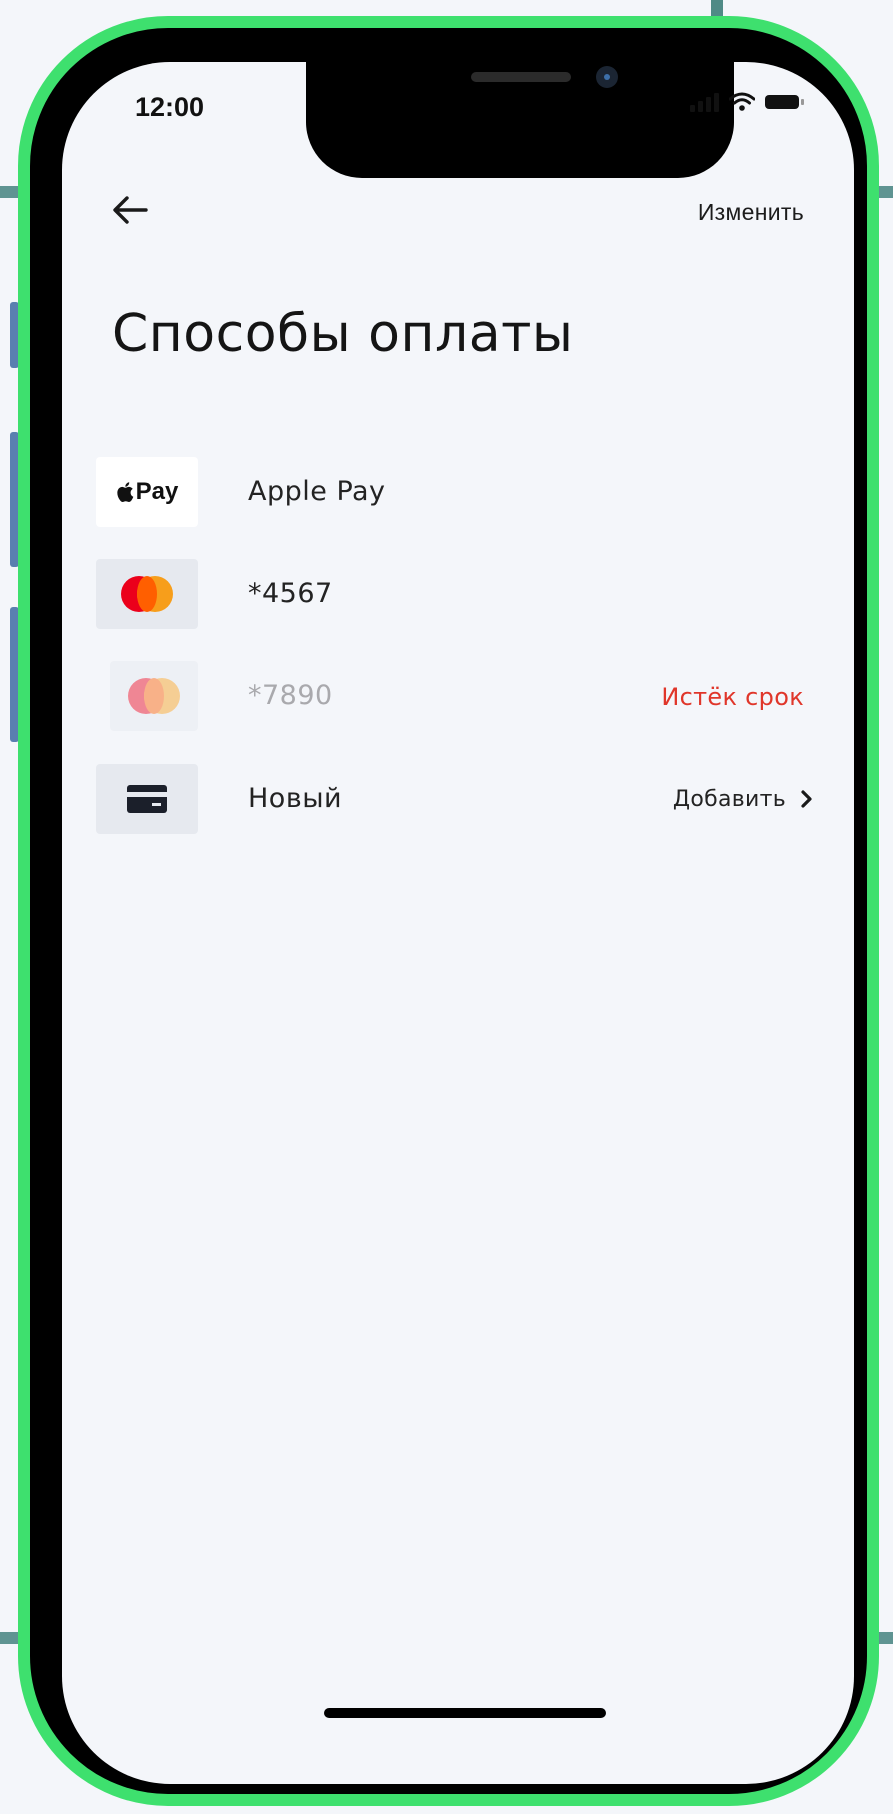 Image resolution: width=893 pixels, height=1814 pixels. I want to click on payment-method-new: Новый Добавить, so click(456, 799).